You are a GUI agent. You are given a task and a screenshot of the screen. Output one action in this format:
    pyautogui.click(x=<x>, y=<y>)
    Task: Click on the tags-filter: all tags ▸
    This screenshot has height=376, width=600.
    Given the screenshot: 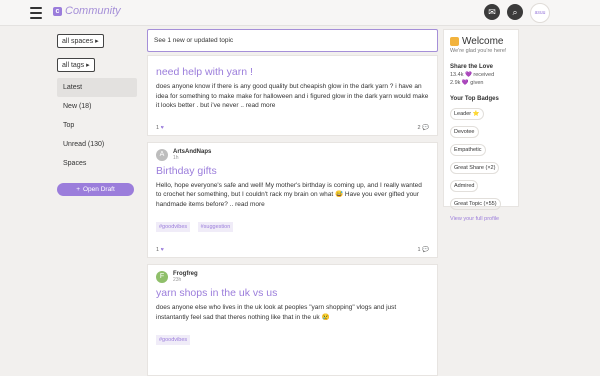 What is the action you would take?
    pyautogui.click(x=76, y=65)
    